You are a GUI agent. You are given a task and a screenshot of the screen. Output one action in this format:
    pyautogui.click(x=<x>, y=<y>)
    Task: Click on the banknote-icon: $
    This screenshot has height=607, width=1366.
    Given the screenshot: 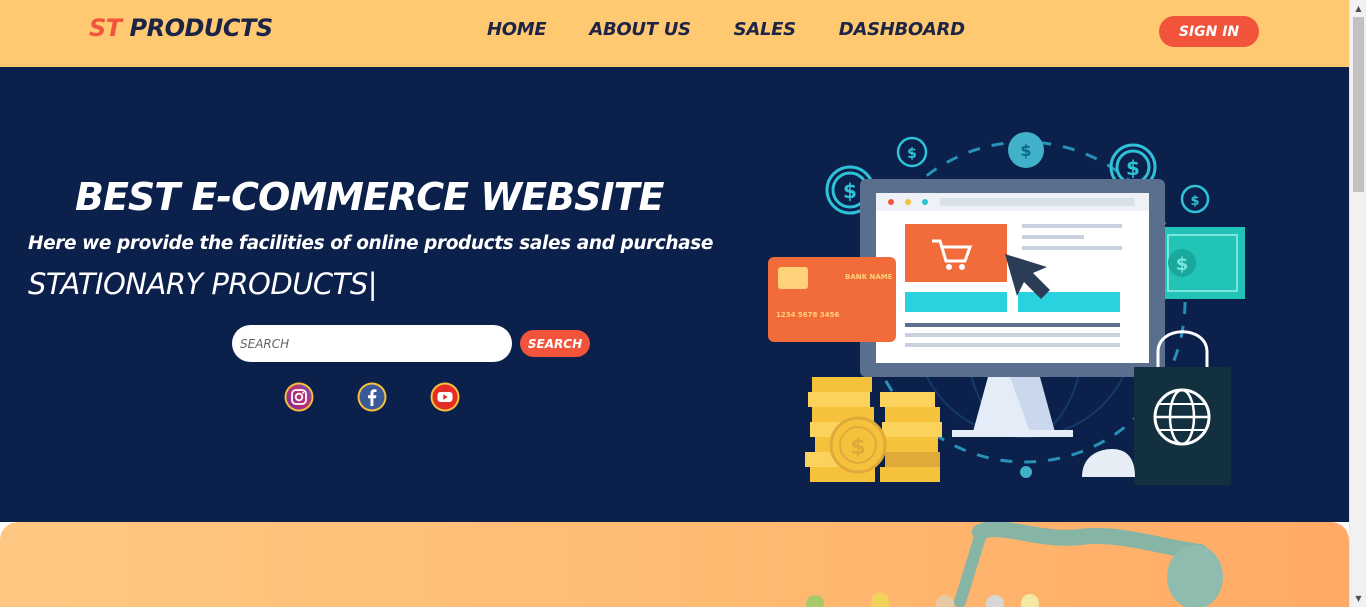 What is the action you would take?
    pyautogui.click(x=1202, y=263)
    